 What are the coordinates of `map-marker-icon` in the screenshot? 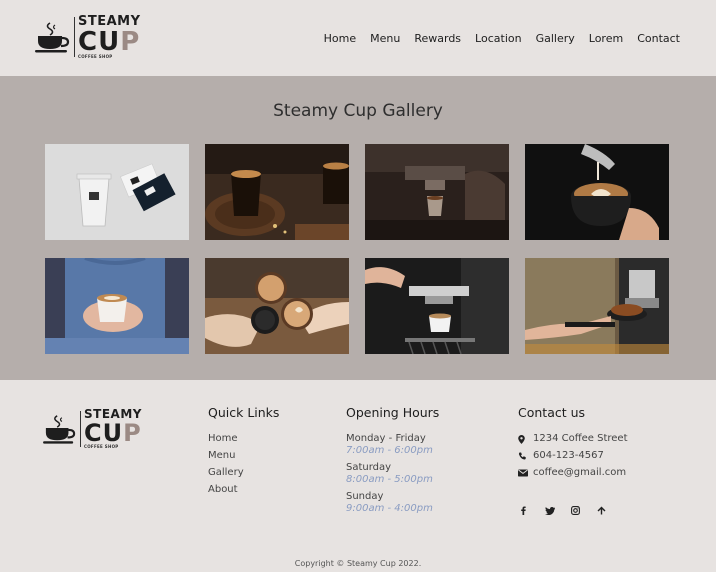 It's located at (524, 439).